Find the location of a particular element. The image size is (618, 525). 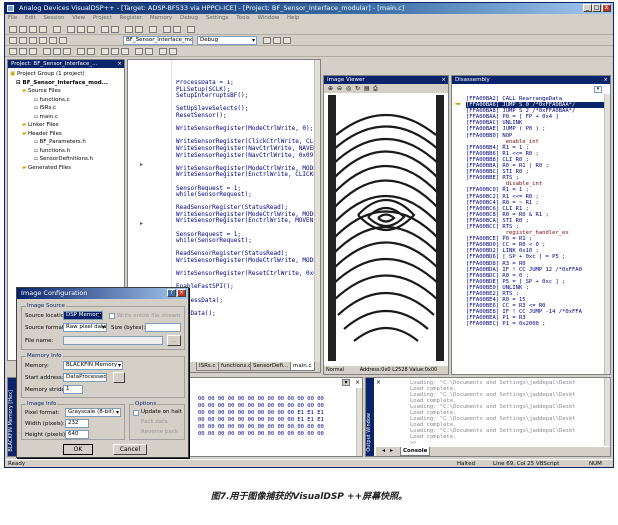

dialog-close-button: × is located at coordinates (181, 293).